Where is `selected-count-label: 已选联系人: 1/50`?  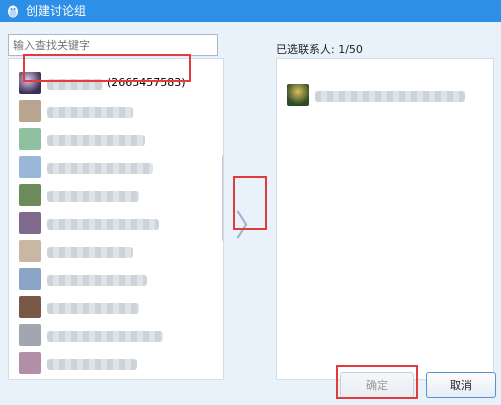
selected-count-label: 已选联系人: 1/50 is located at coordinates (319, 49).